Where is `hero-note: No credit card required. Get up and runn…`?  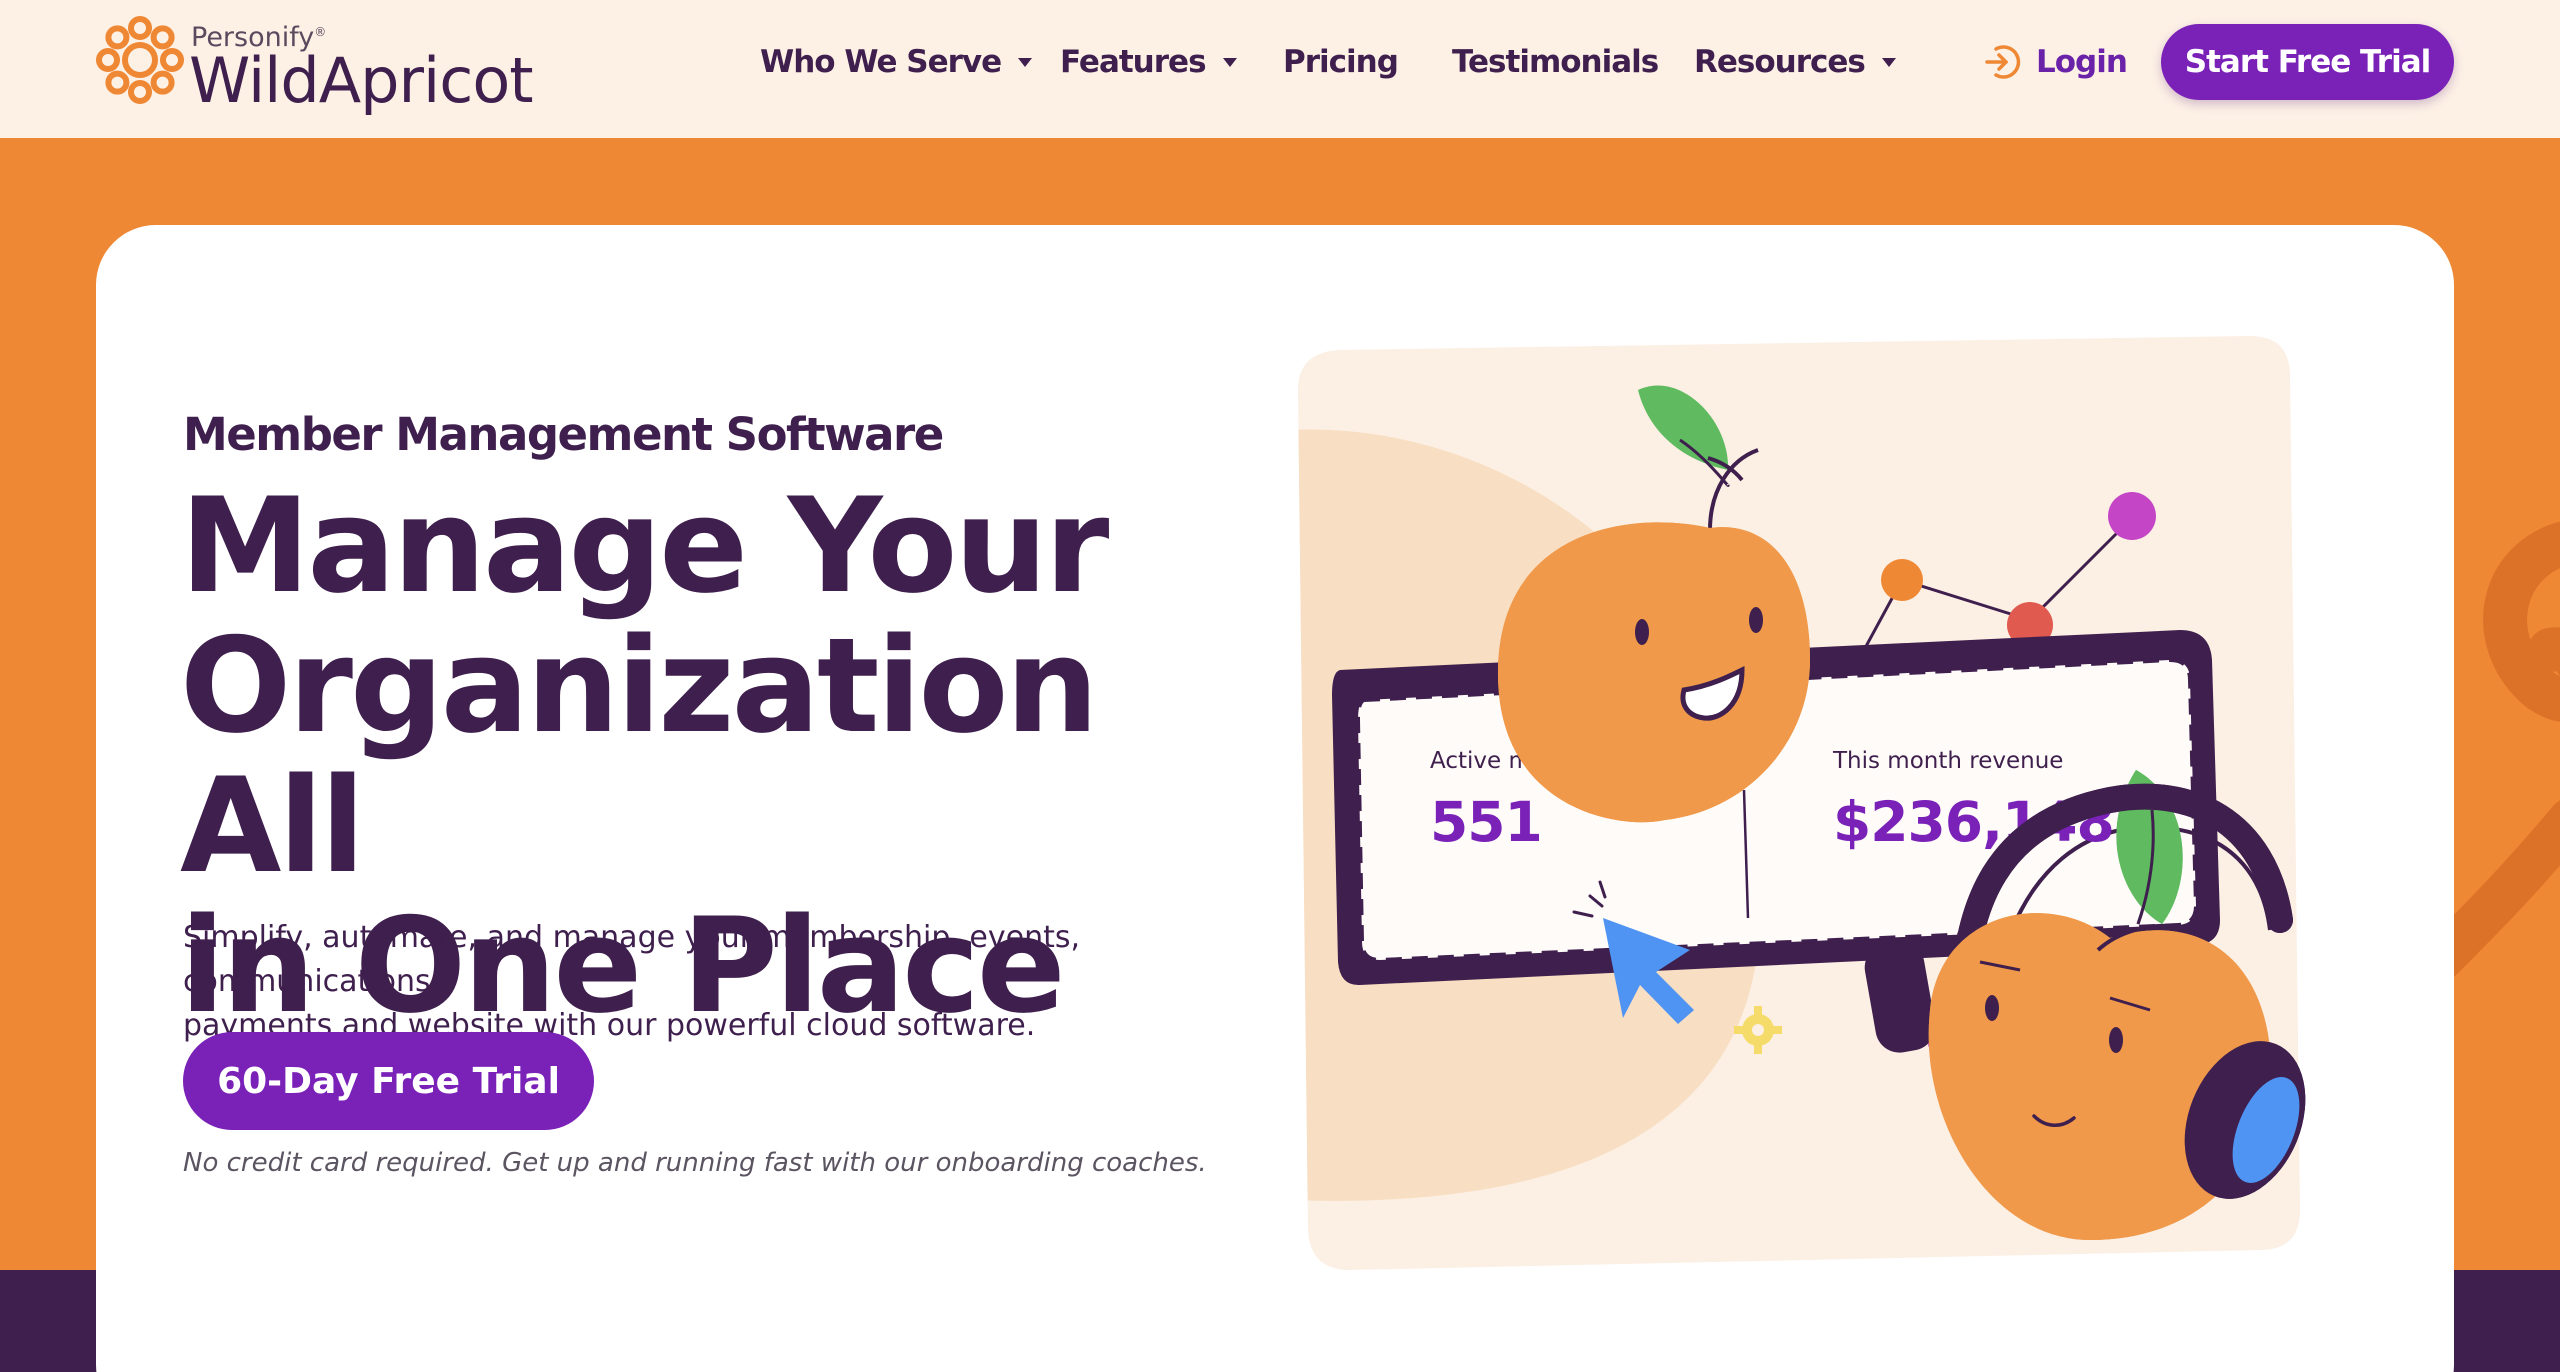
hero-note: No credit card required. Get up and runn… is located at coordinates (695, 1163).